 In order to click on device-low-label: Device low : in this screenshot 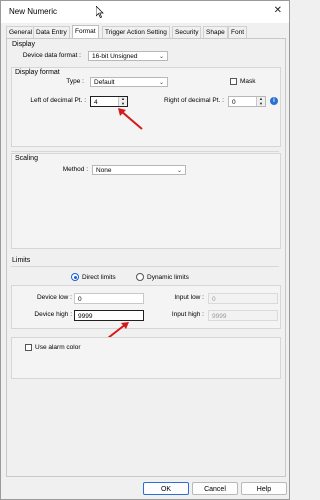, I will do `click(54, 297)`.